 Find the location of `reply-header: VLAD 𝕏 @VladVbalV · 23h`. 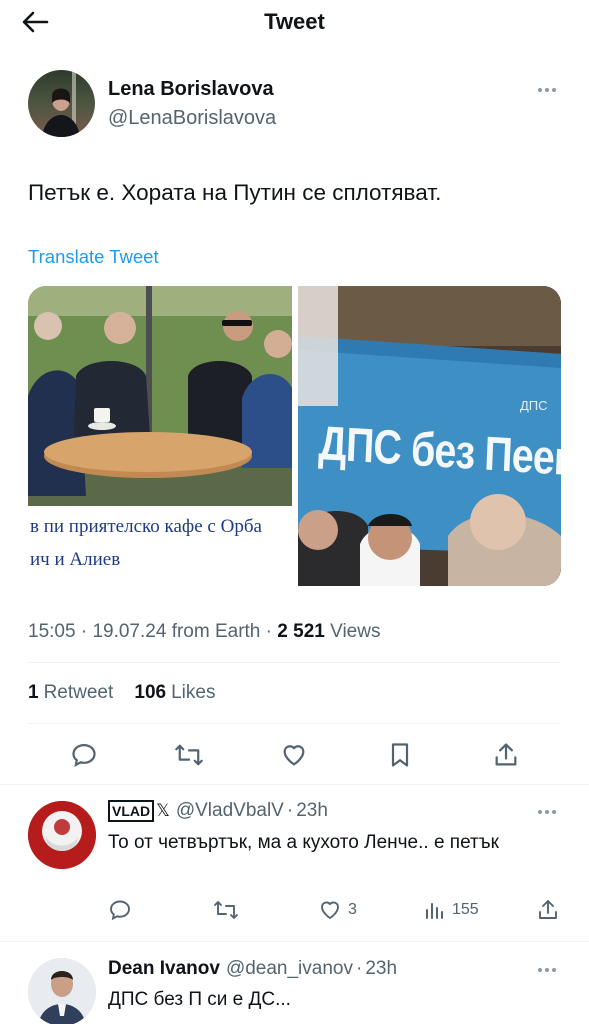

reply-header: VLAD 𝕏 @VladVbalV · 23h is located at coordinates (218, 811).